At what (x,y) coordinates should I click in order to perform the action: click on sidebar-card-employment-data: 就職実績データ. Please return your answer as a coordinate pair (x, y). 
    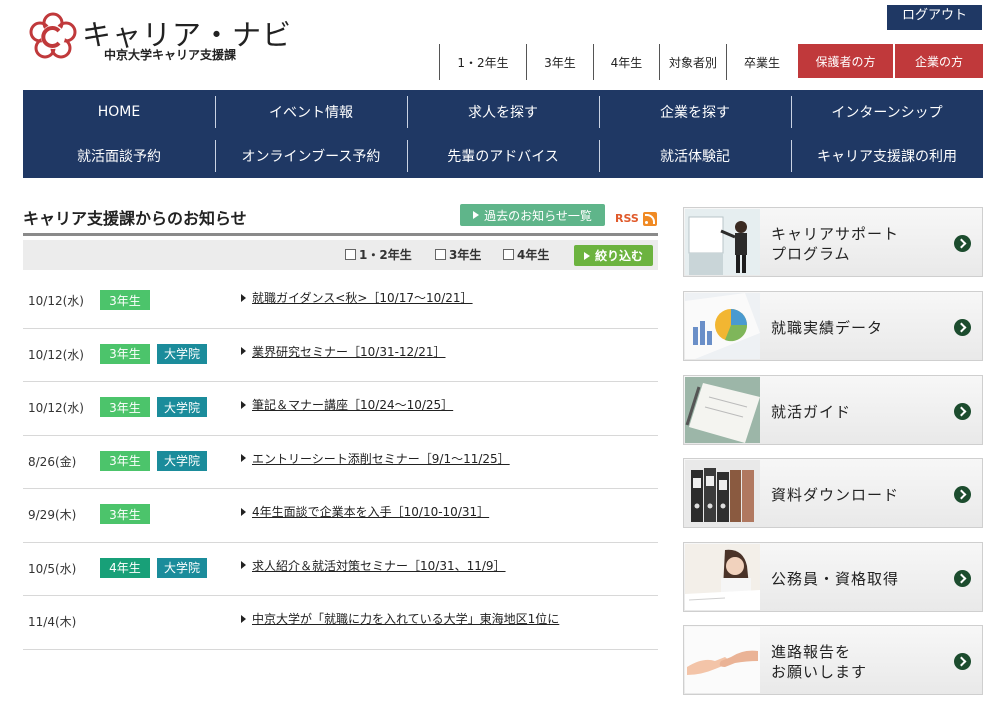
    Looking at the image, I should click on (833, 326).